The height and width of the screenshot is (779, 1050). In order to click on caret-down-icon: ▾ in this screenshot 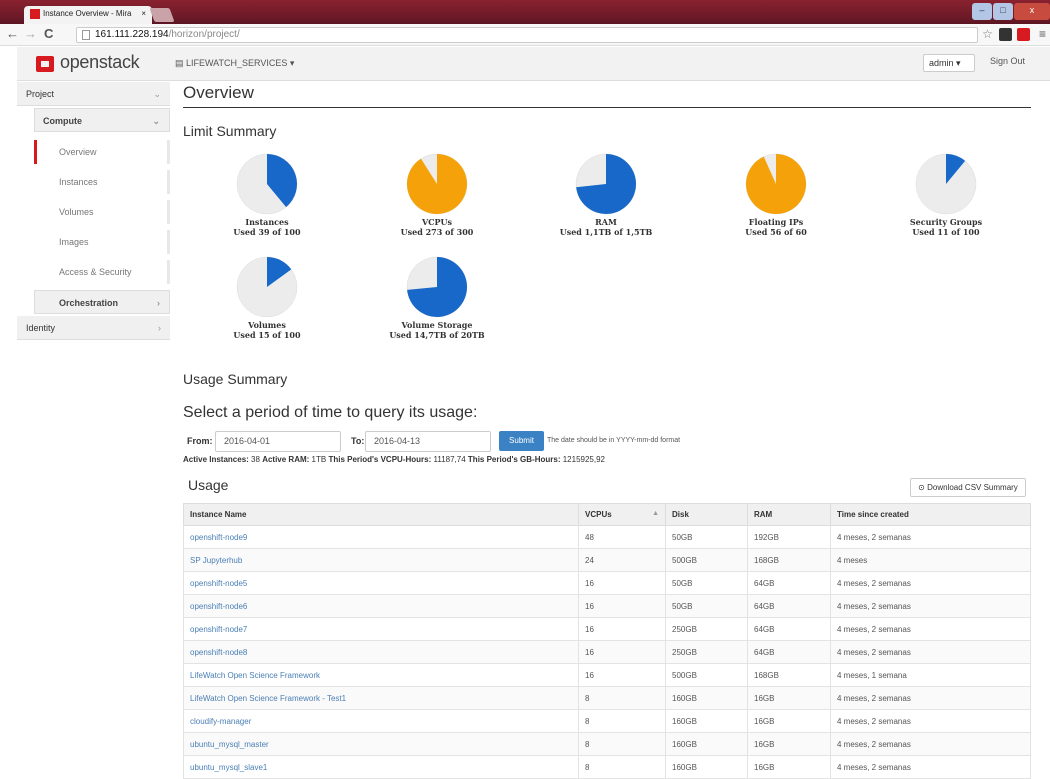, I will do `click(291, 63)`.